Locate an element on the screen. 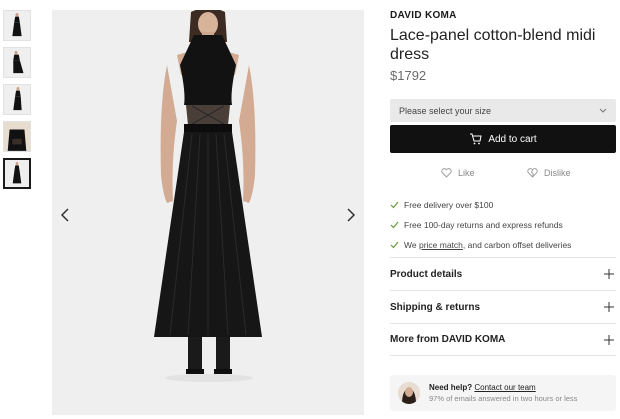 The width and height of the screenshot is (620, 419). support-agent-avatar is located at coordinates (409, 393).